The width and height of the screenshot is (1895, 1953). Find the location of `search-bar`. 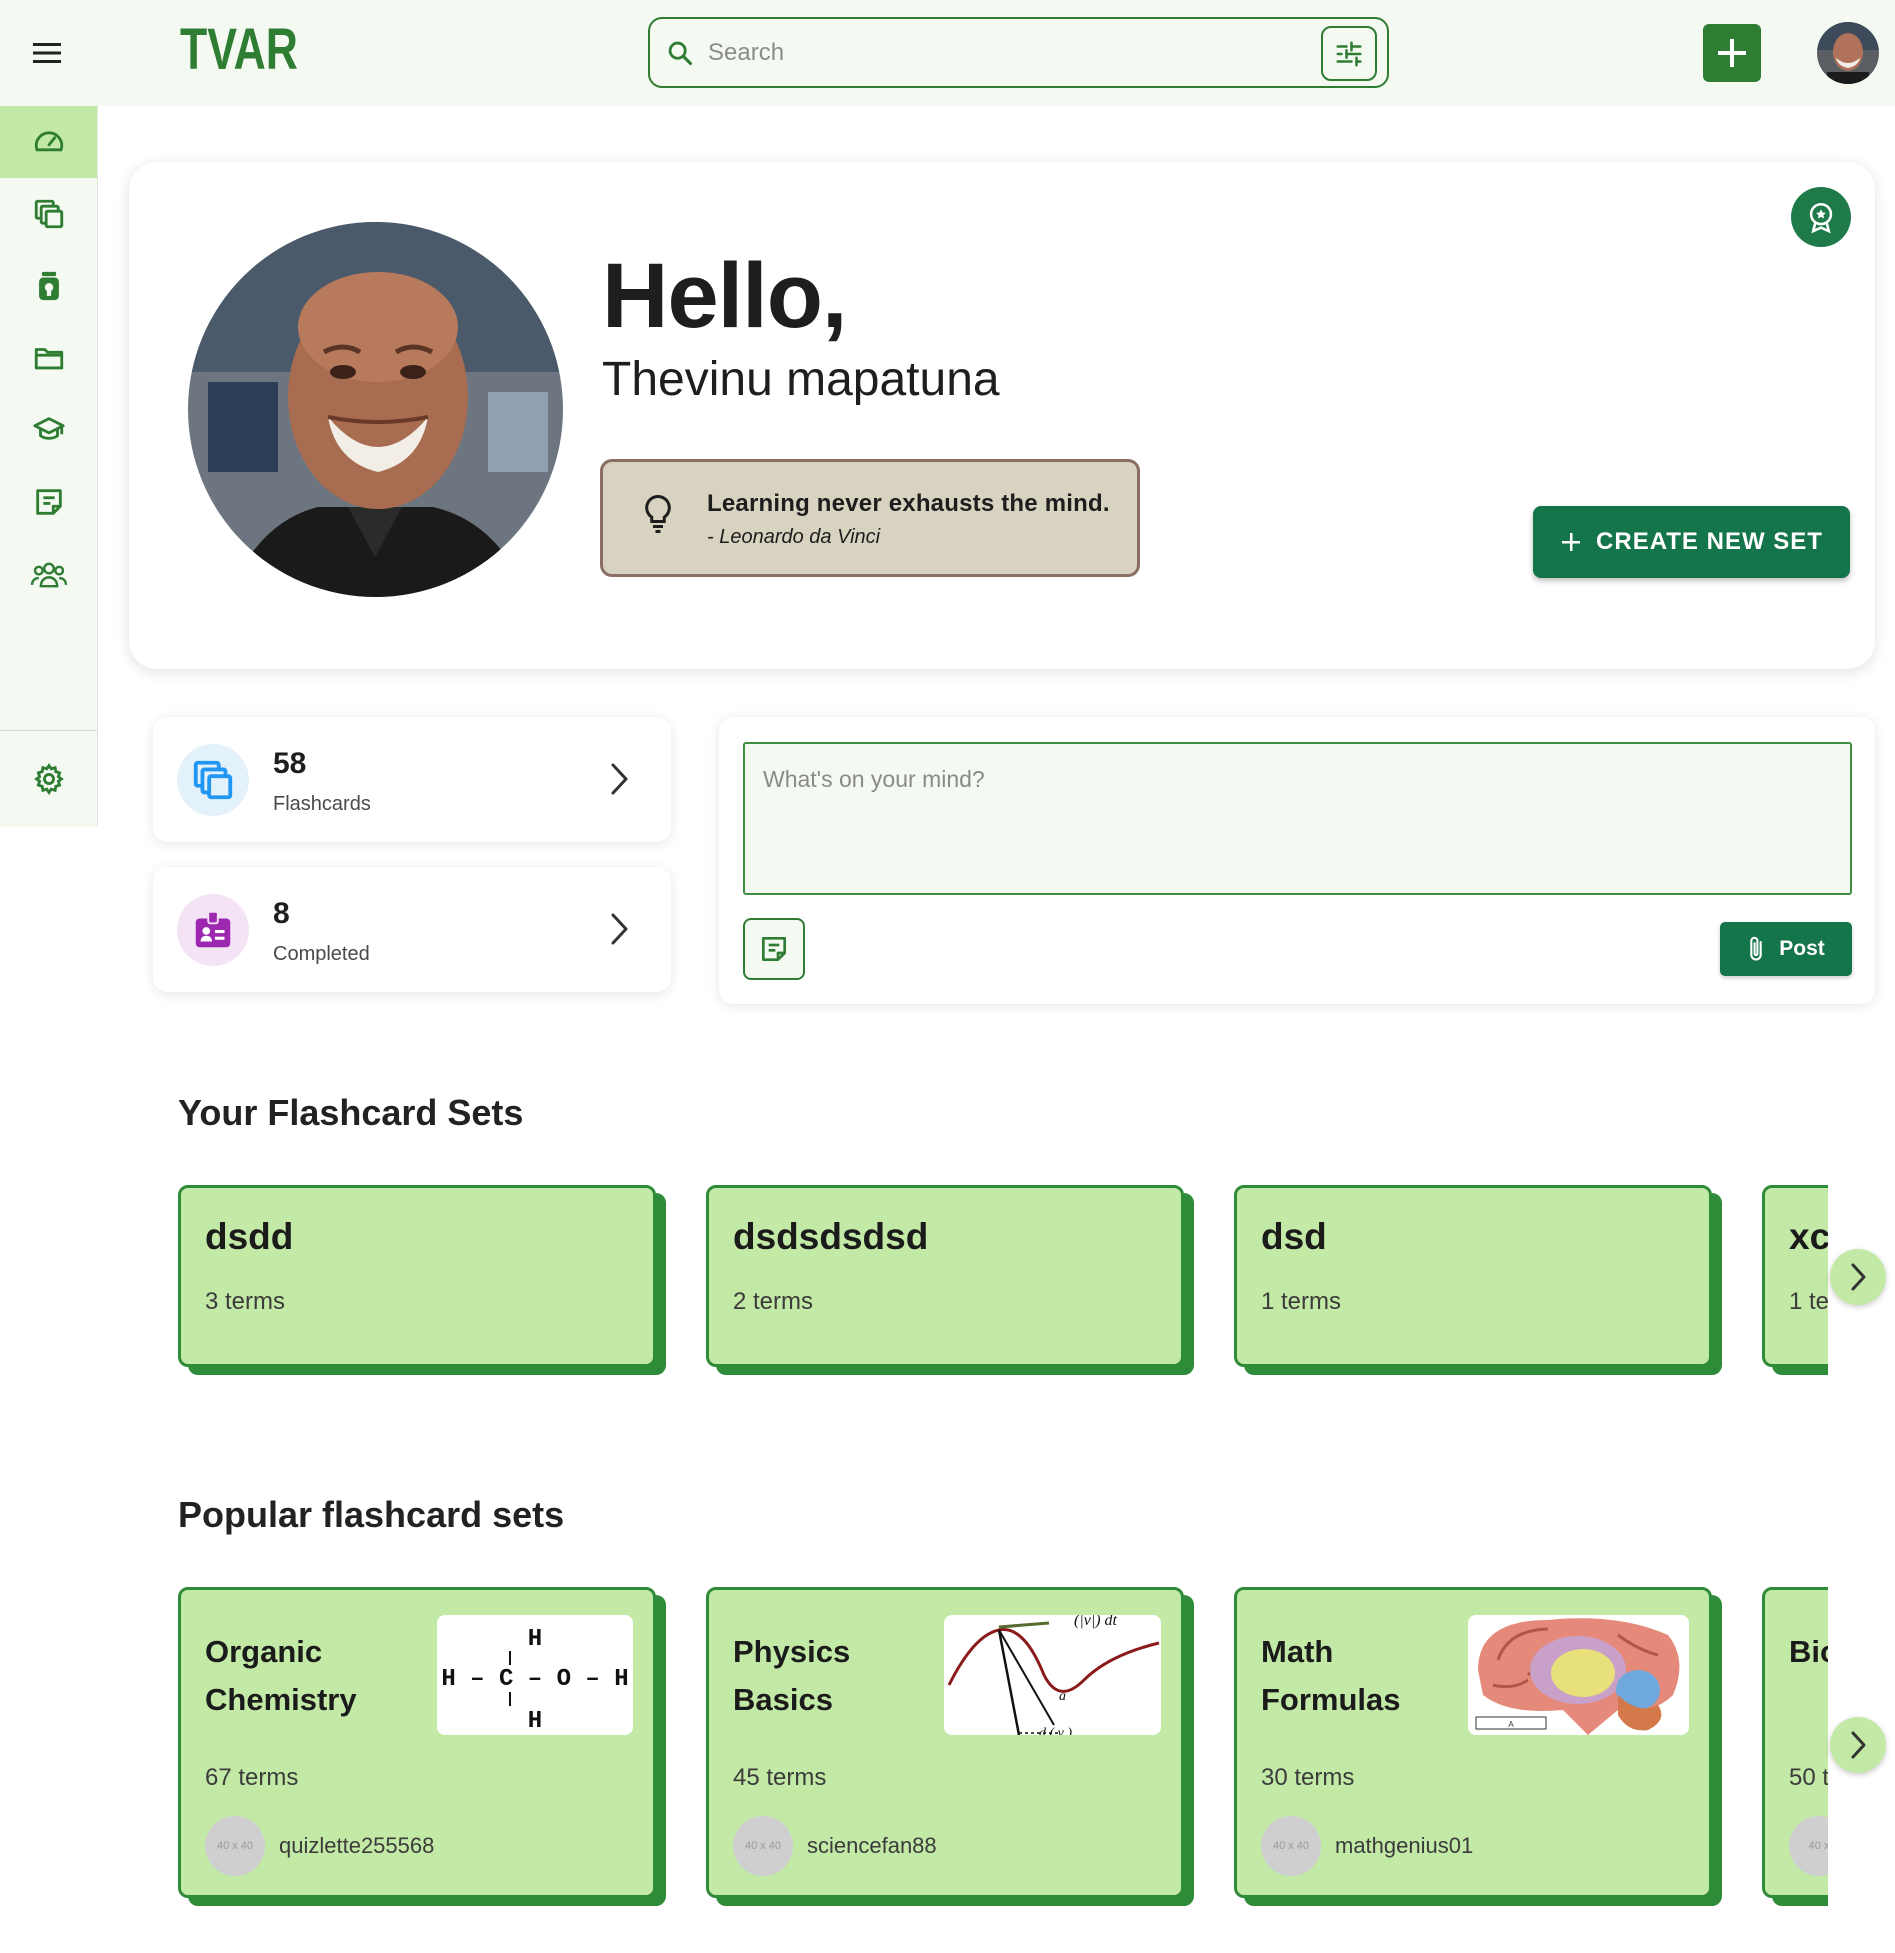

search-bar is located at coordinates (1018, 52).